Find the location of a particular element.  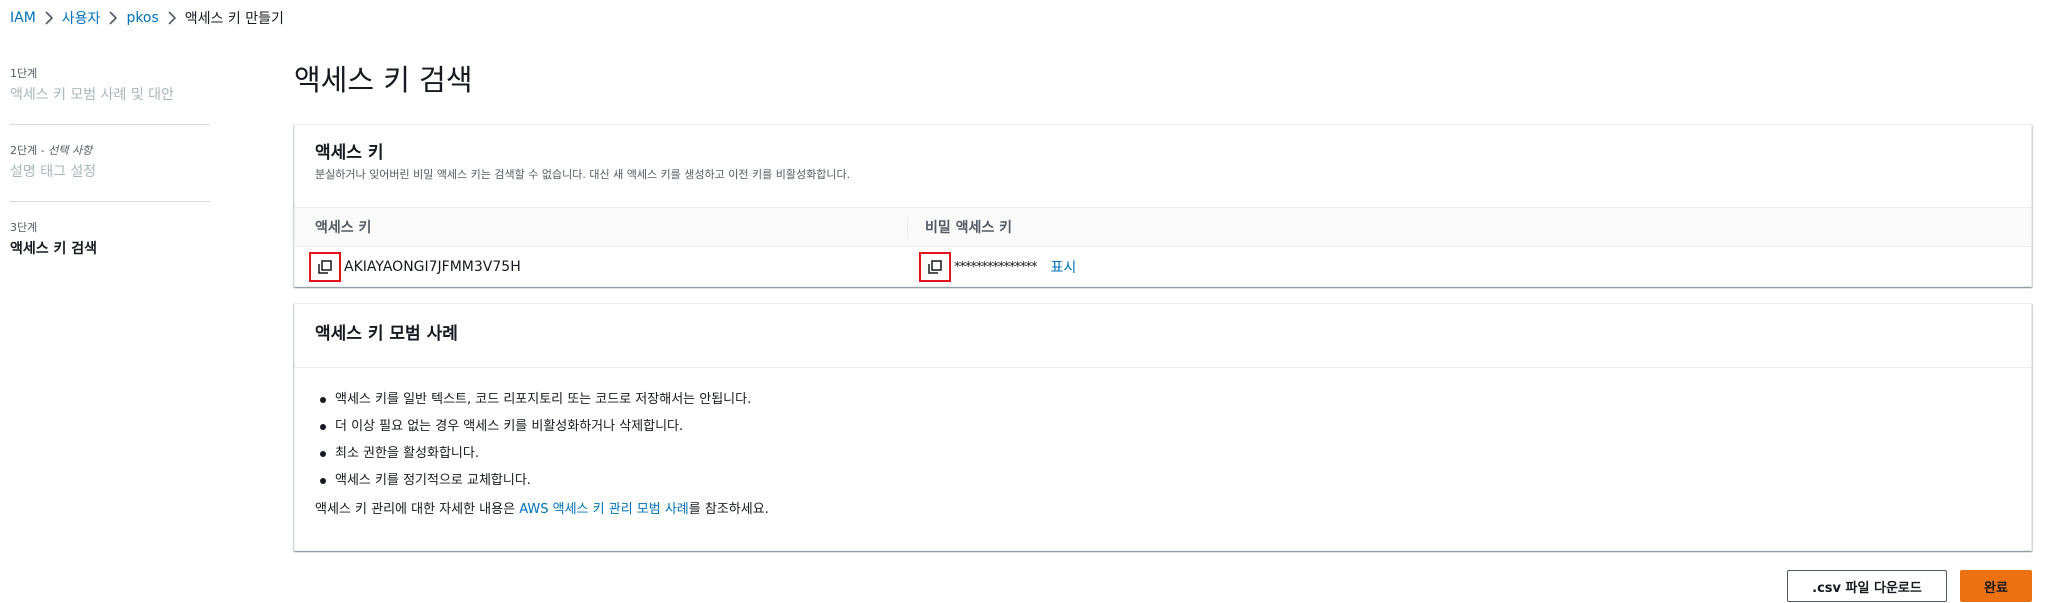

breadcrumb-users: 사용자 is located at coordinates (81, 18).